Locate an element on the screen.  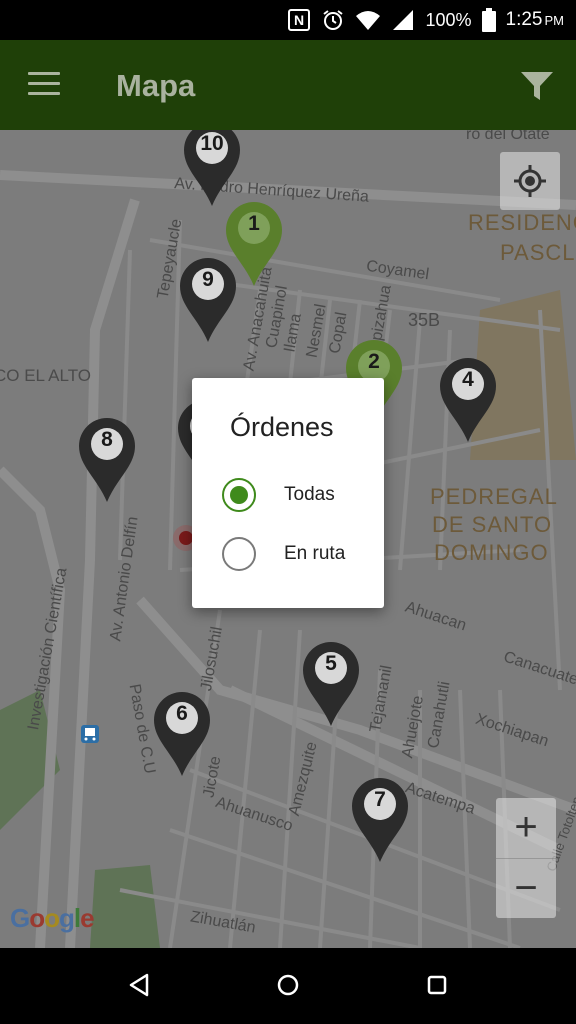
zoom-controls: + − is located at coordinates (526, 858).